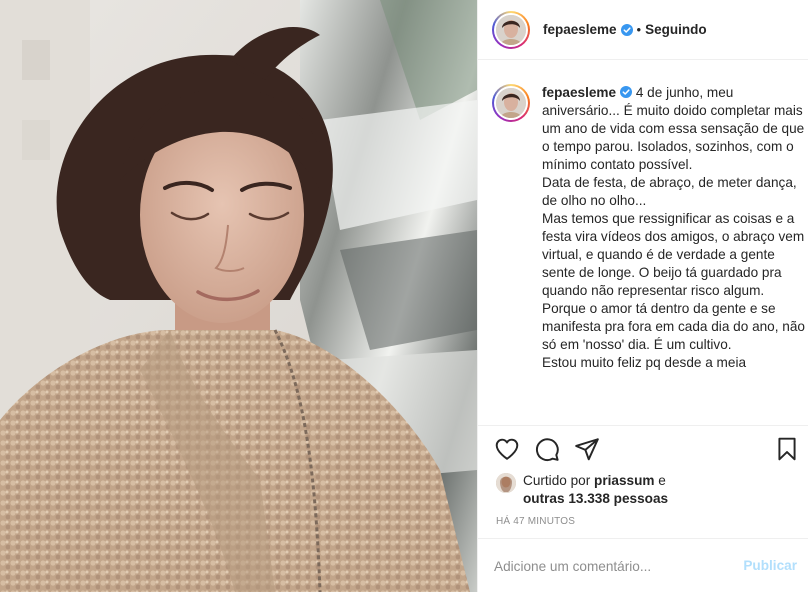  I want to click on avatar-image, so click(511, 29).